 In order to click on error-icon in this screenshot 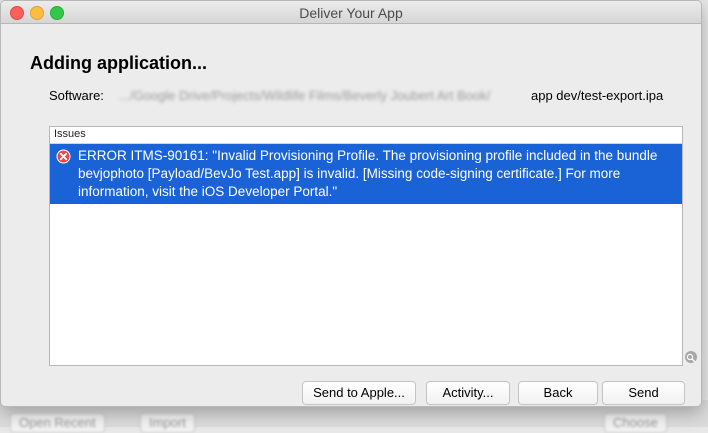, I will do `click(63, 156)`.